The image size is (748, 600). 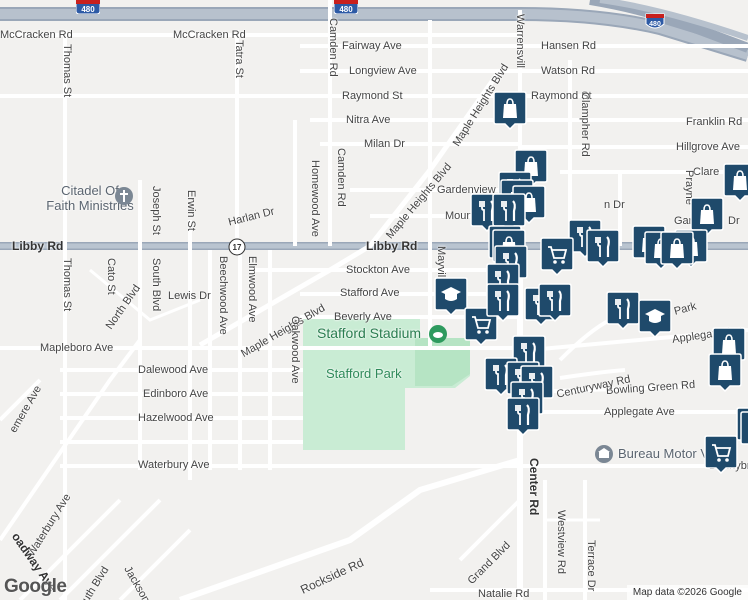 I want to click on svg-text: 17, so click(x=237, y=247).